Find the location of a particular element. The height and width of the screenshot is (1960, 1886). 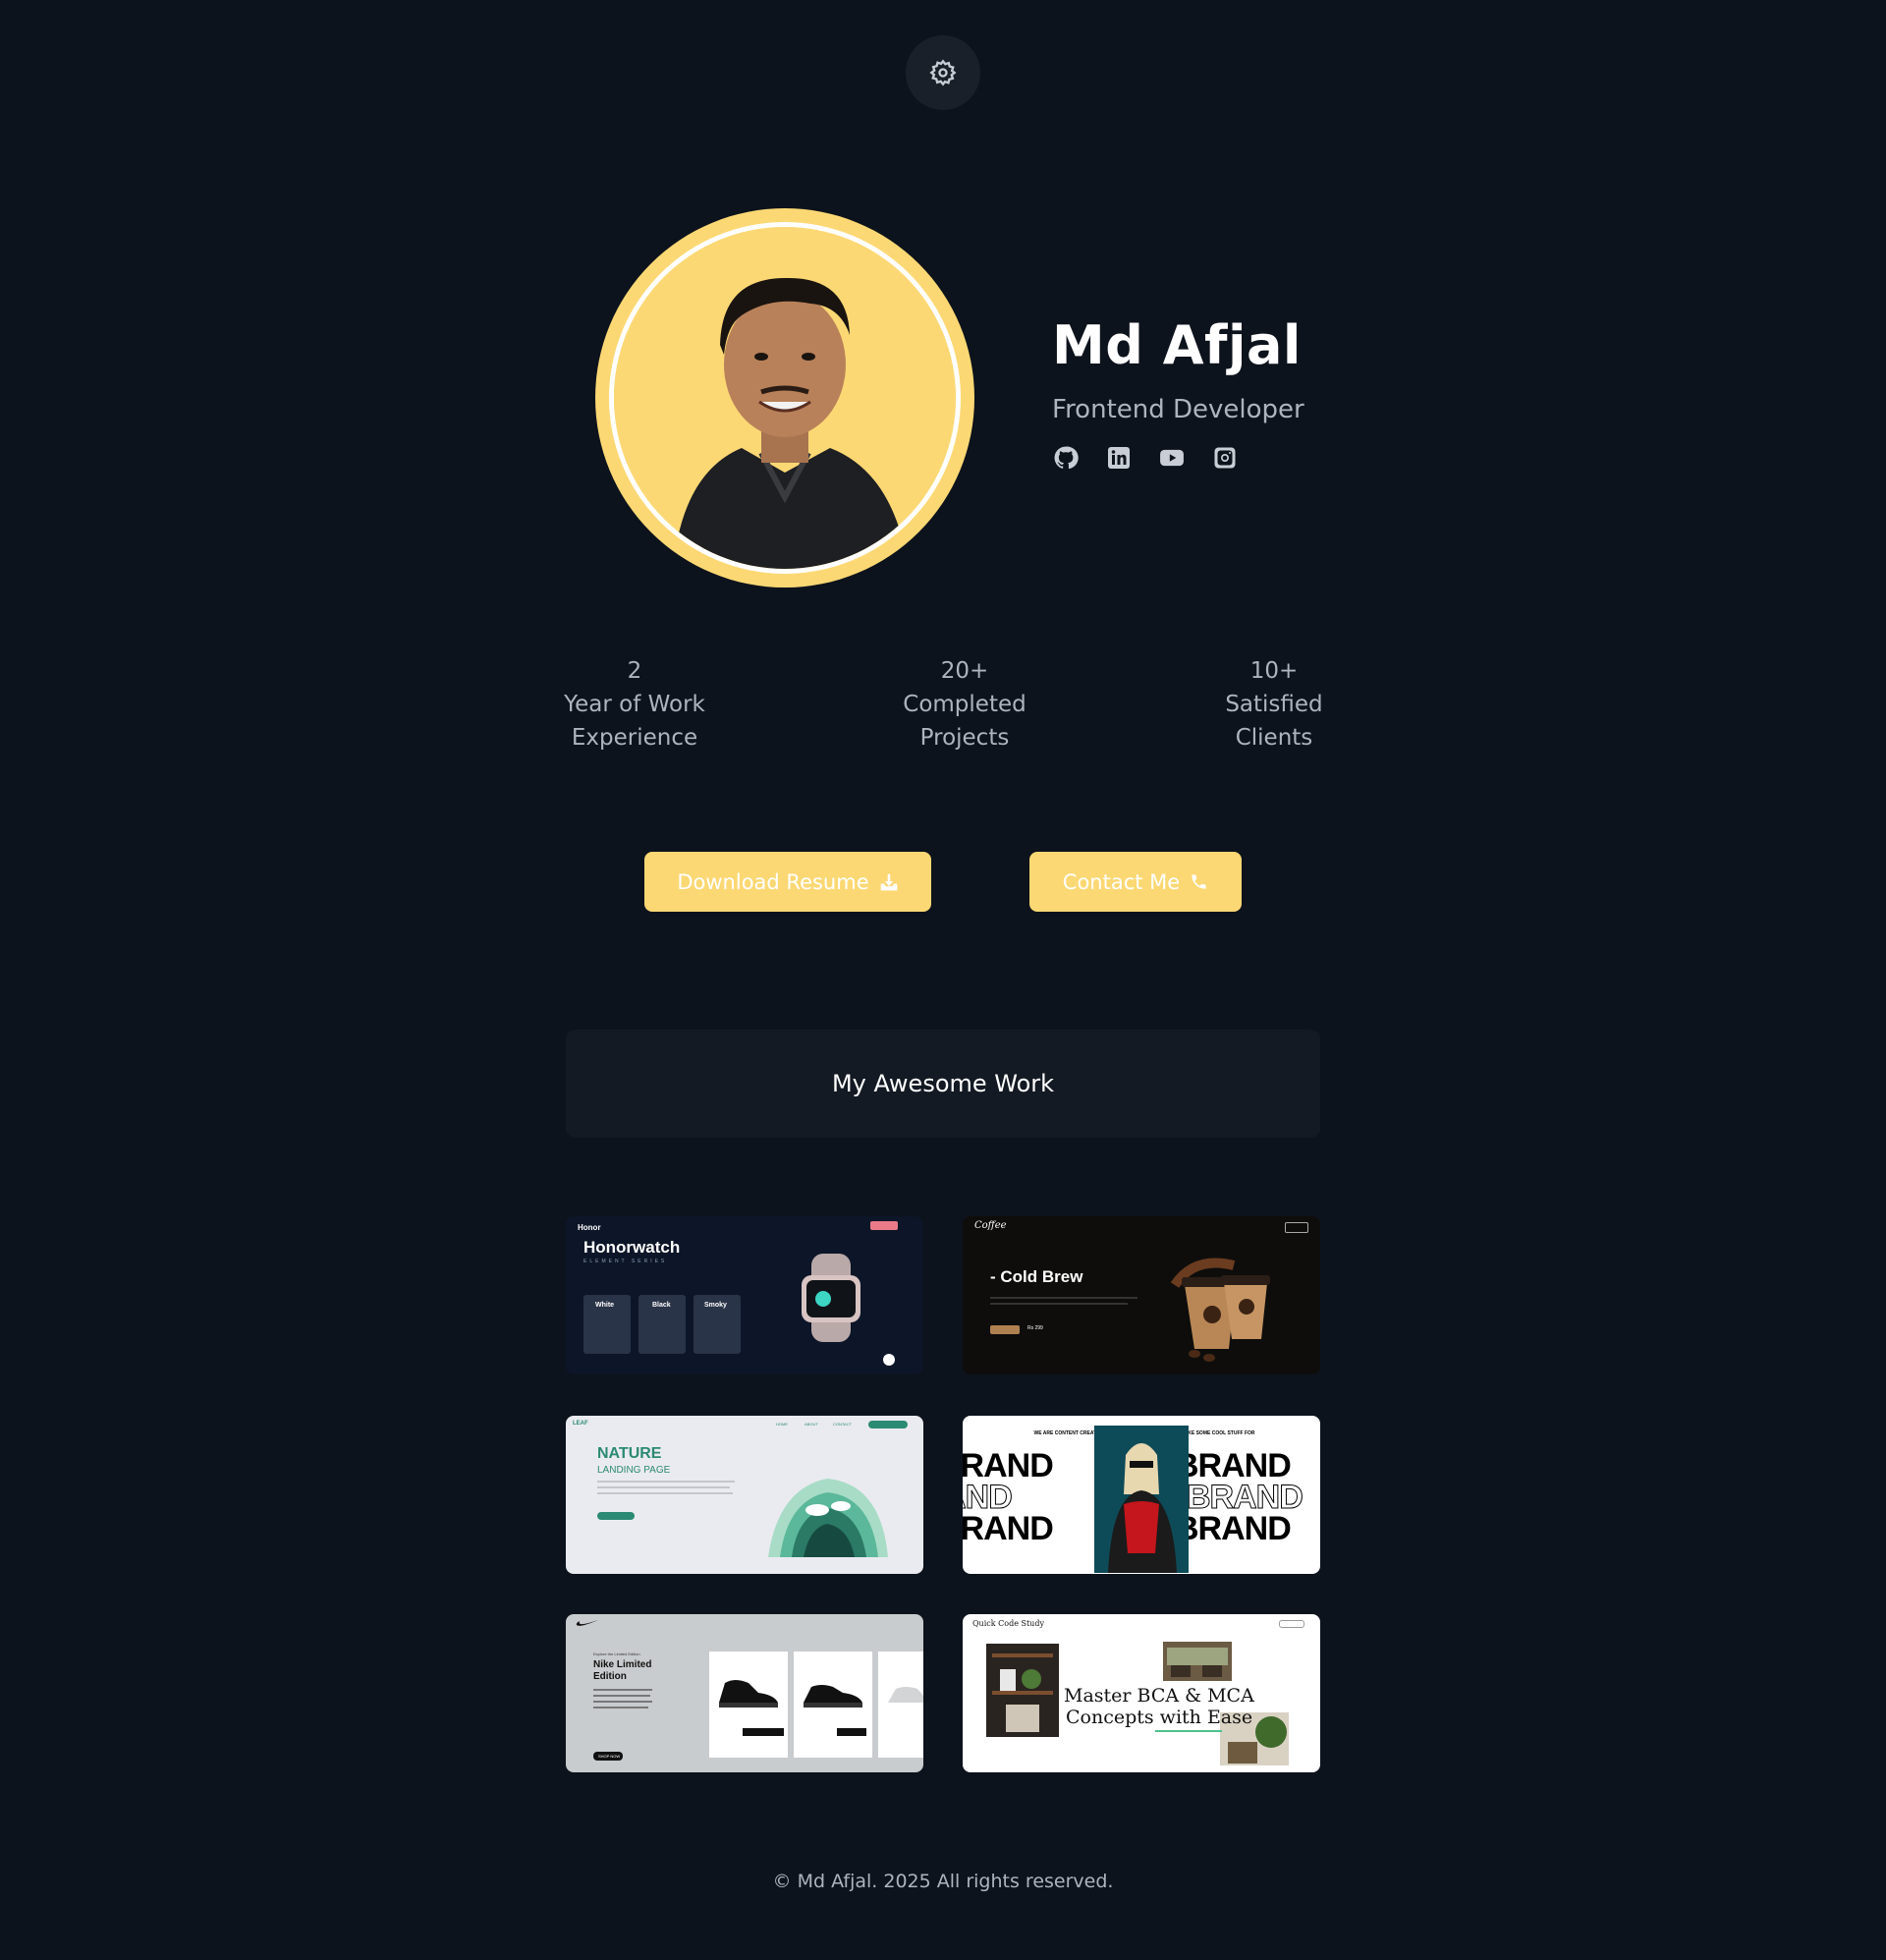

stat-value: 10+ is located at coordinates (1274, 671).